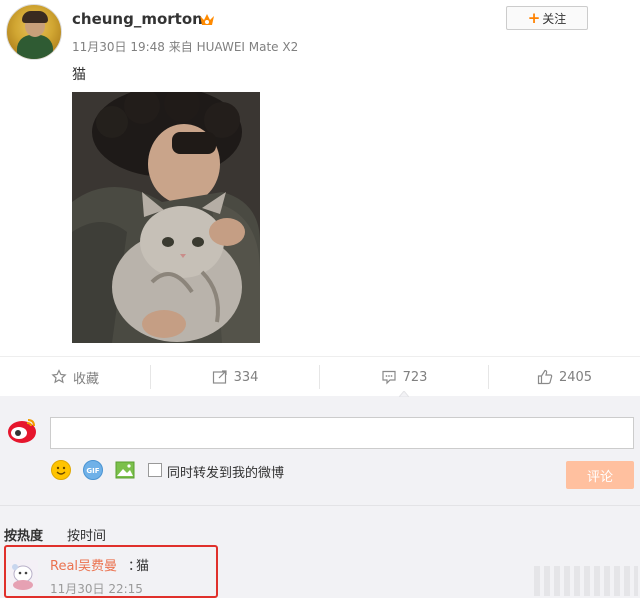 The image size is (640, 598). I want to click on username: cheung_morton, so click(137, 19).